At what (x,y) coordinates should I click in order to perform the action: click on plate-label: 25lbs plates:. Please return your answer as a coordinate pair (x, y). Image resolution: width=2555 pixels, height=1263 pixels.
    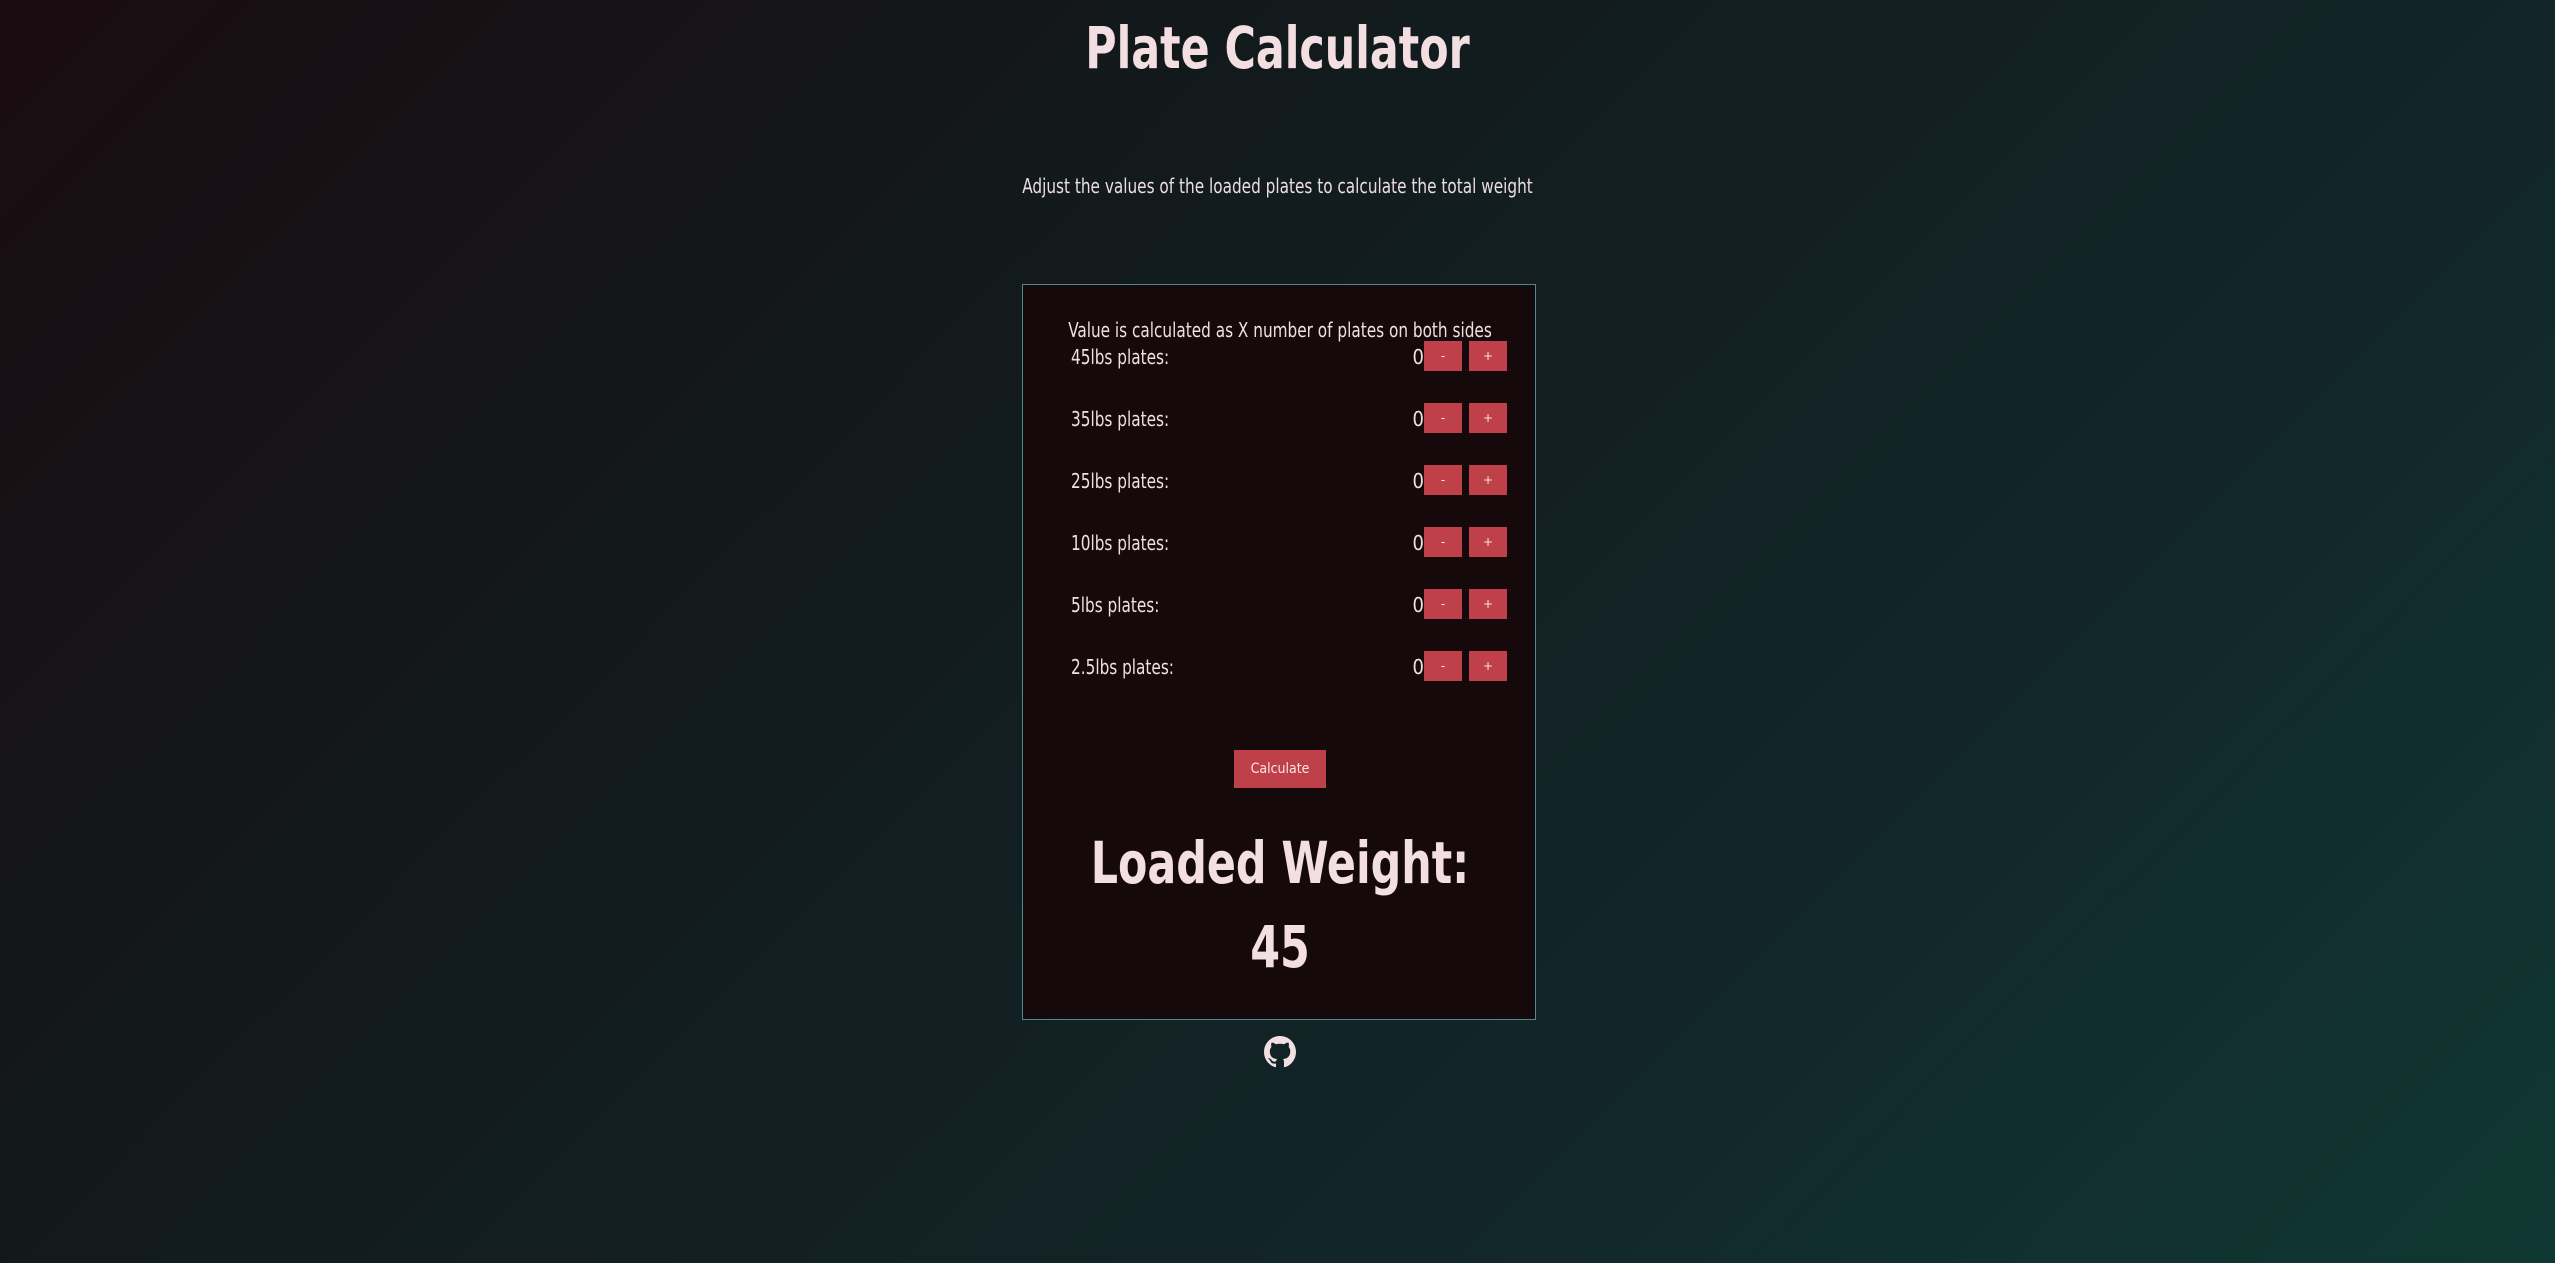
    Looking at the image, I should click on (1120, 481).